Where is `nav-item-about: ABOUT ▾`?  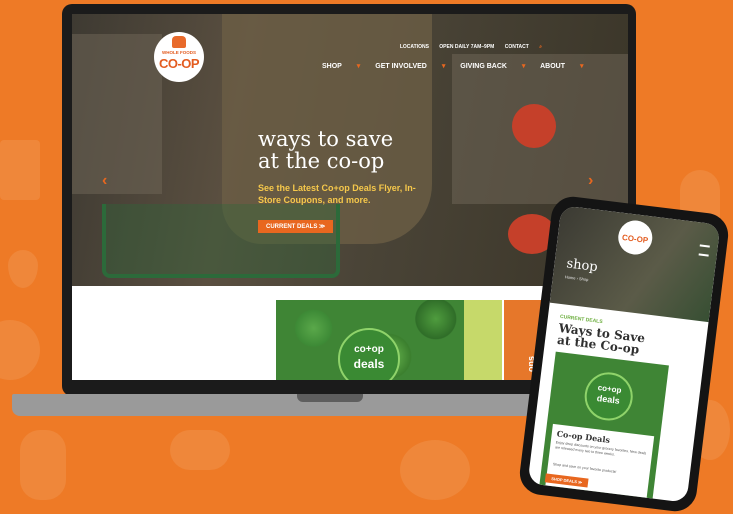 nav-item-about: ABOUT ▾ is located at coordinates (561, 66).